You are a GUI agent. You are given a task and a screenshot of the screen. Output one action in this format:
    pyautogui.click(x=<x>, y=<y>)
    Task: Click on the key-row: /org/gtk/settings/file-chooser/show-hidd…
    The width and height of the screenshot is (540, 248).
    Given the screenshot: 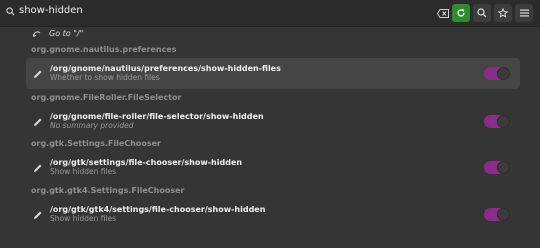 What is the action you would take?
    pyautogui.click(x=273, y=167)
    